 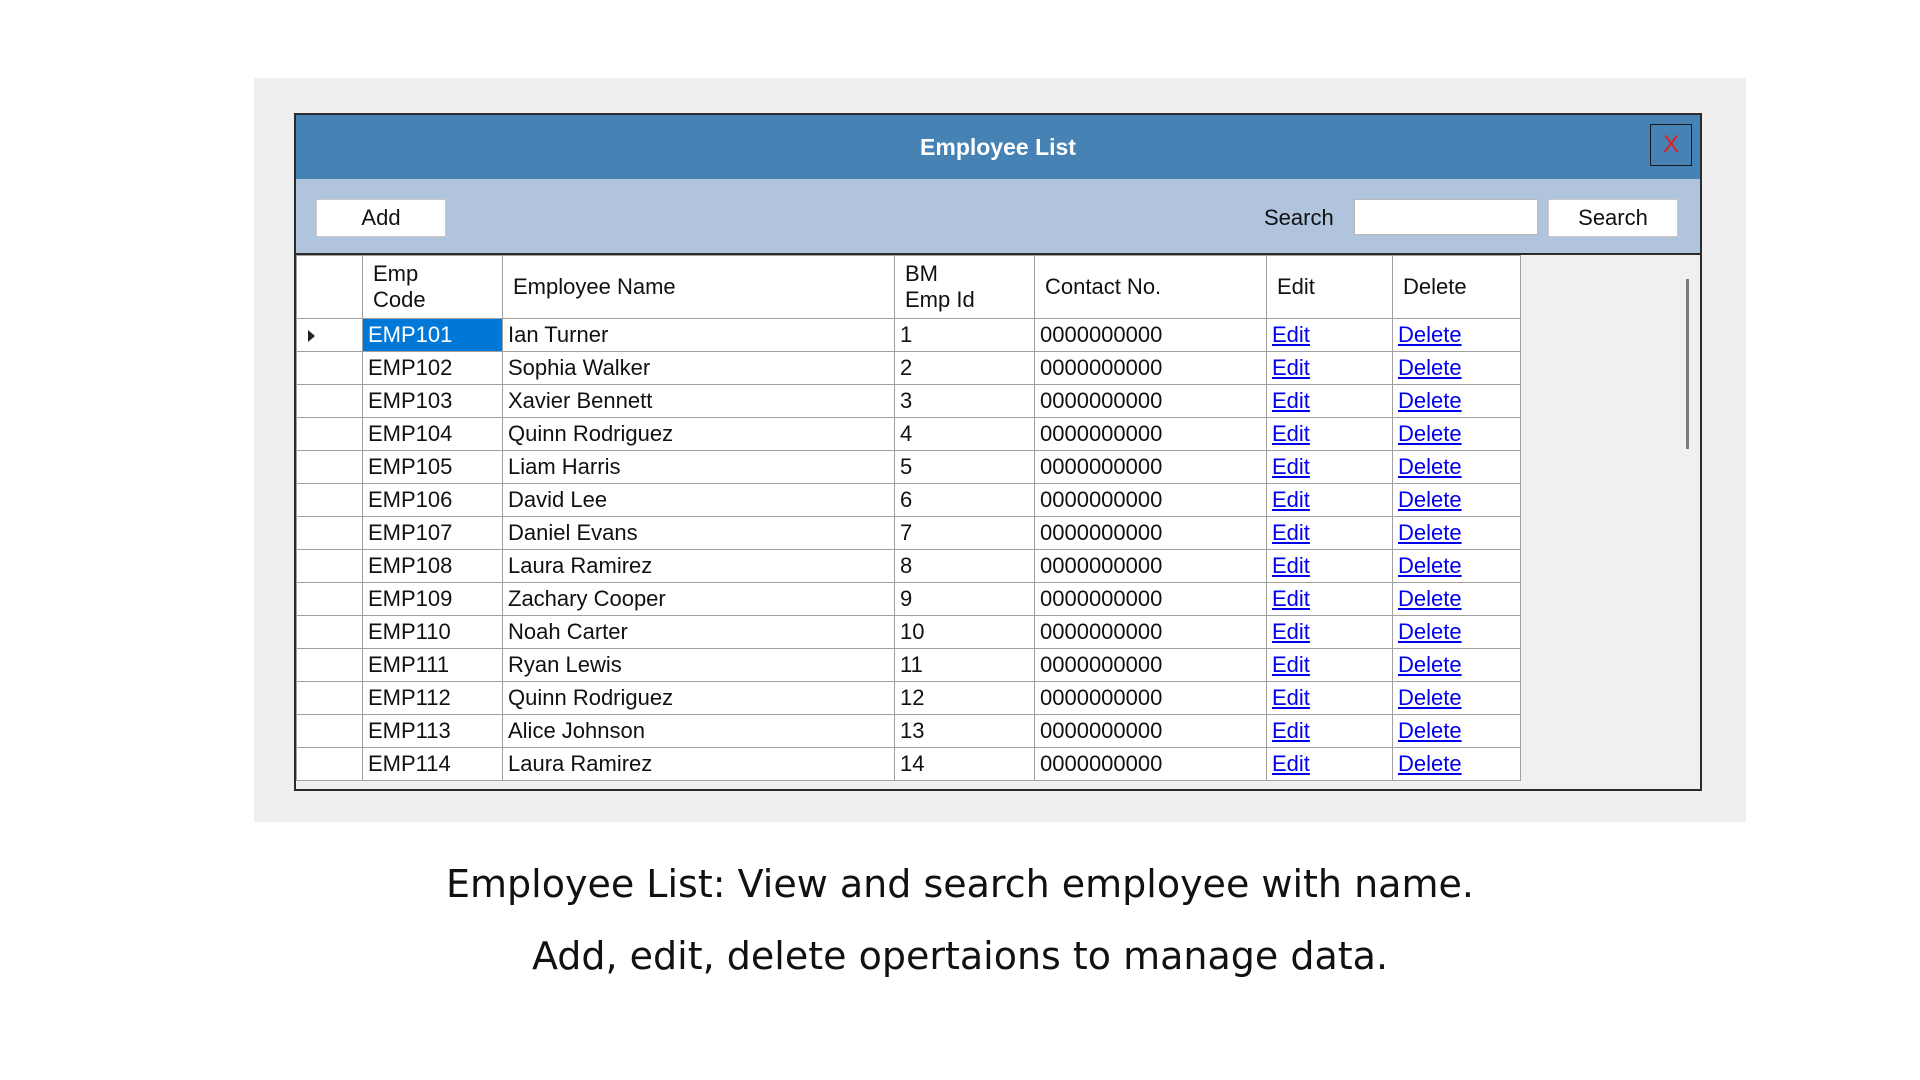 What do you see at coordinates (964, 368) in the screenshot?
I see `bm-emp-id-cell: 2` at bounding box center [964, 368].